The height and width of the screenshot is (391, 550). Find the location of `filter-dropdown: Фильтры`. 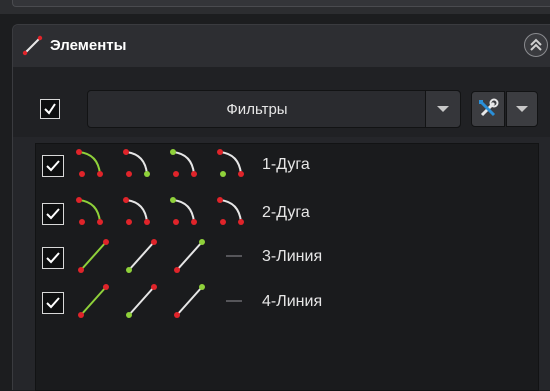

filter-dropdown: Фильтры is located at coordinates (274, 109).